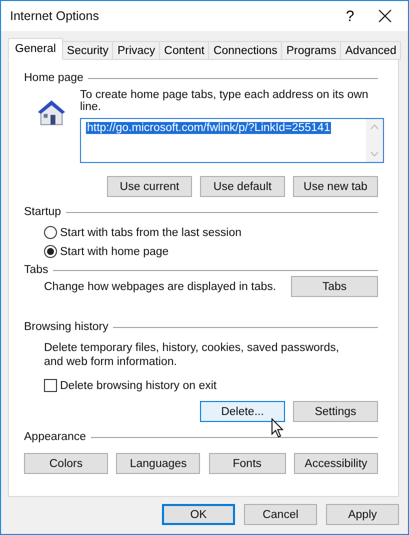  What do you see at coordinates (149, 186) in the screenshot?
I see `push-button: Use current` at bounding box center [149, 186].